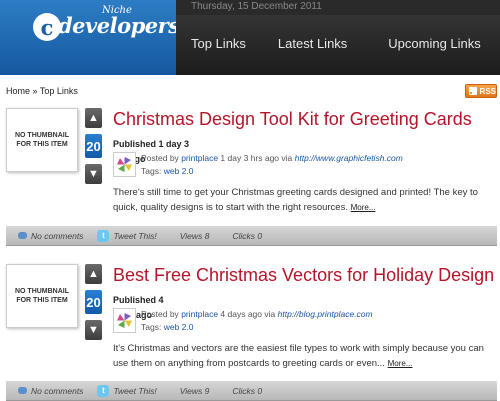  Describe the element at coordinates (256, 6) in the screenshot. I see `current-date: Thursday, 15 December 2011` at that location.